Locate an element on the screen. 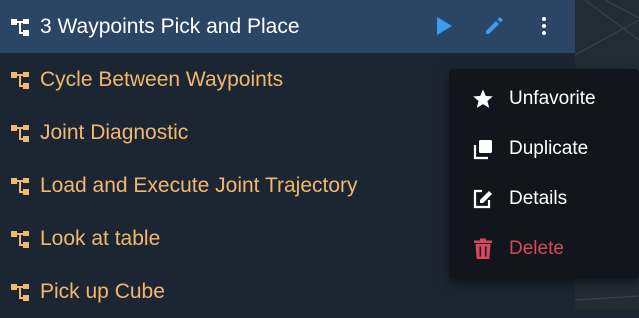 This screenshot has height=318, width=639. objective-row: 3 Waypoints Pick and Place is located at coordinates (287, 26).